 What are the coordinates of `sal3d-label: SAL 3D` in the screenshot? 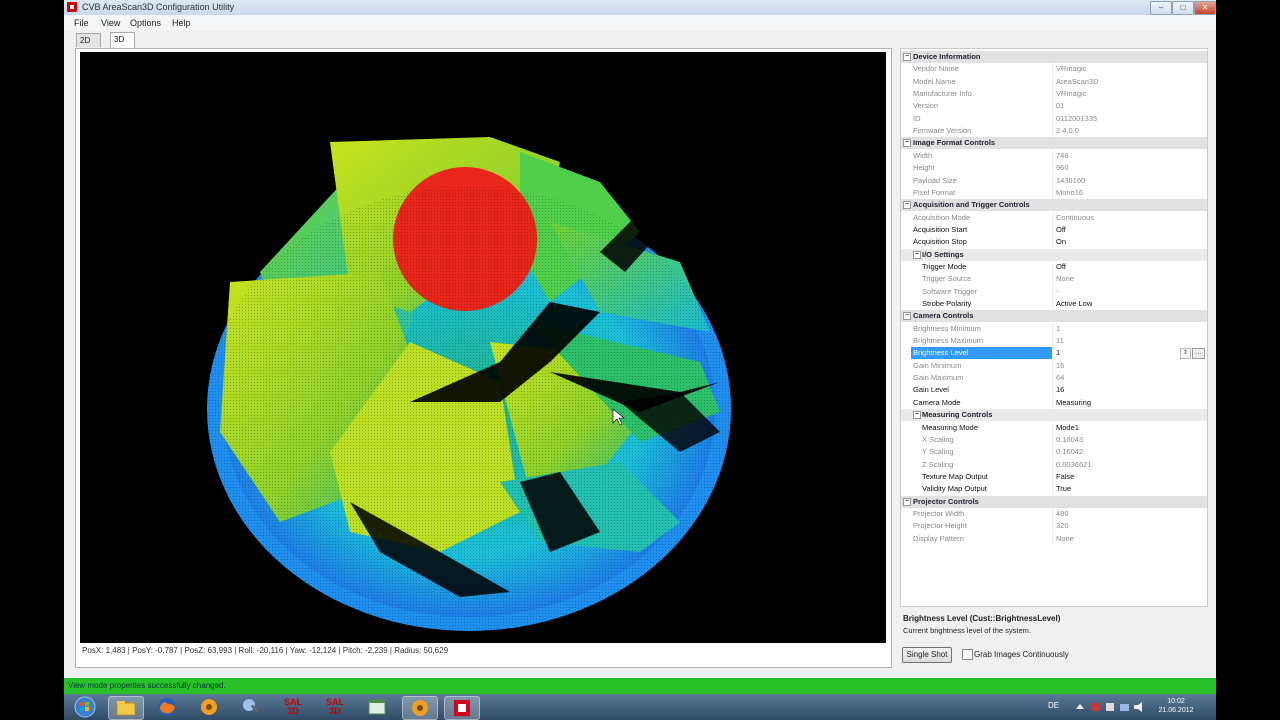 It's located at (335, 706).